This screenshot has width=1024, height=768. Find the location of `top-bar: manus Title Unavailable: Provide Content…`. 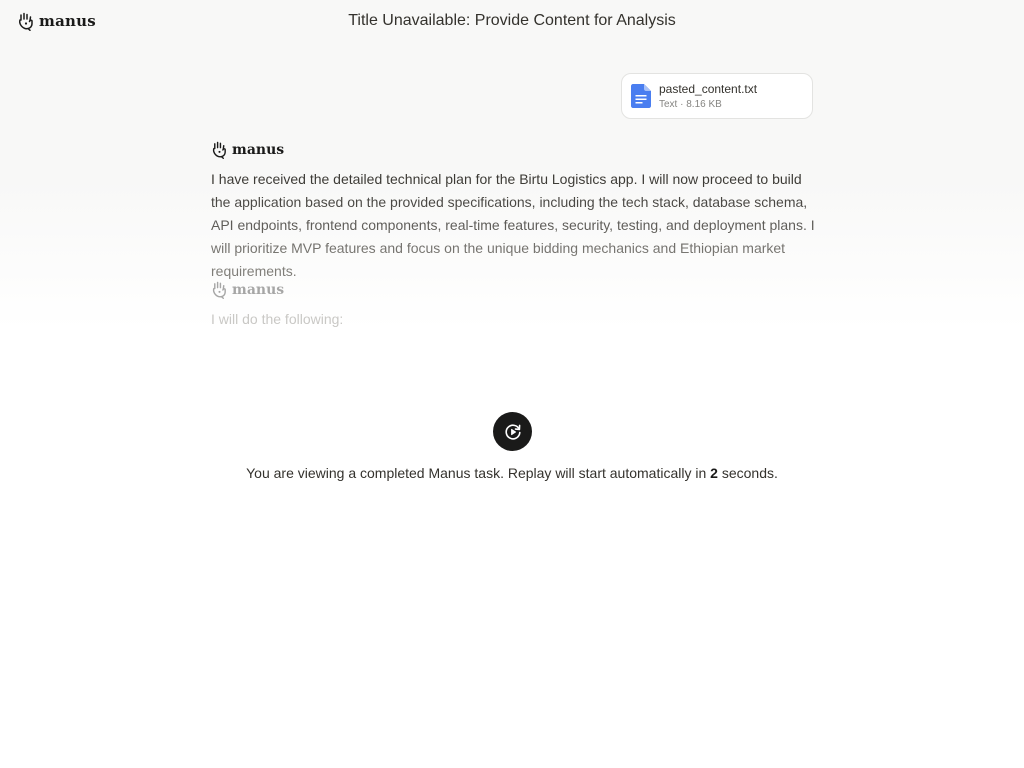

top-bar: manus Title Unavailable: Provide Content… is located at coordinates (512, 21).